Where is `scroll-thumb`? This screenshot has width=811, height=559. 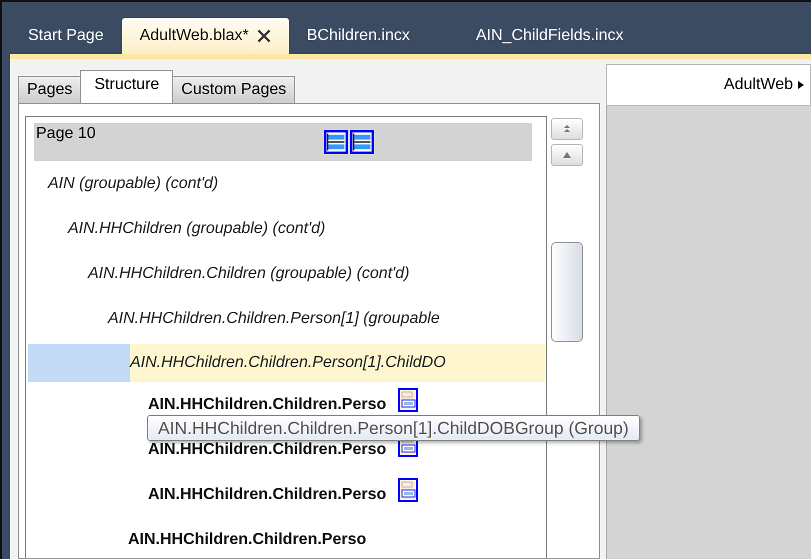
scroll-thumb is located at coordinates (567, 292).